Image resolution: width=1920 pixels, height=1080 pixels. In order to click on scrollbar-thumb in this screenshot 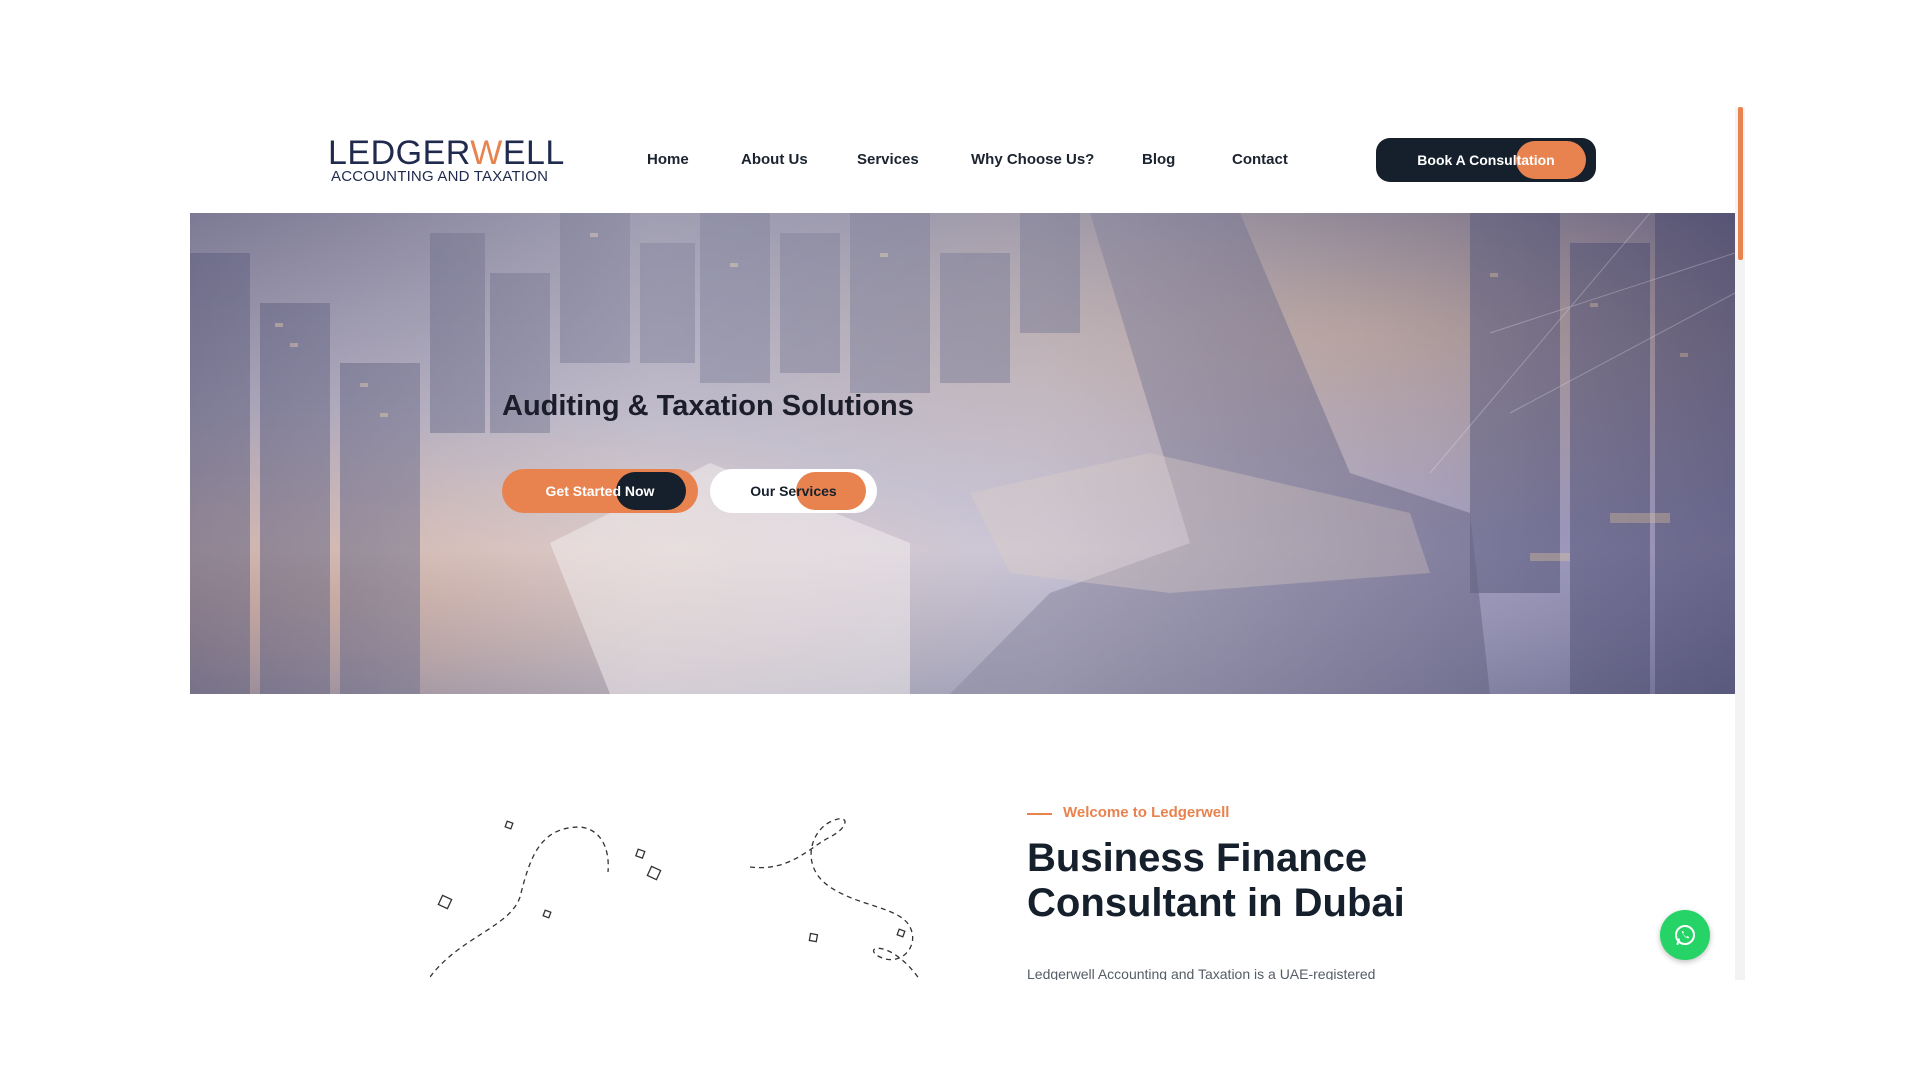, I will do `click(1740, 183)`.